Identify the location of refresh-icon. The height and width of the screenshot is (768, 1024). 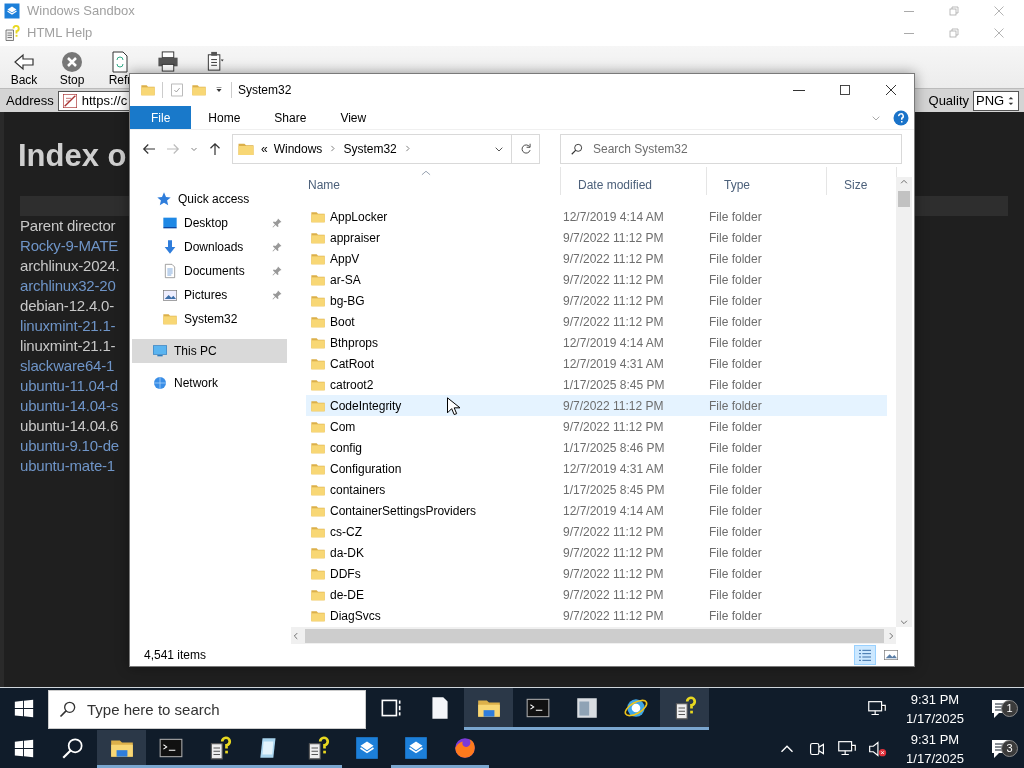
(525, 148).